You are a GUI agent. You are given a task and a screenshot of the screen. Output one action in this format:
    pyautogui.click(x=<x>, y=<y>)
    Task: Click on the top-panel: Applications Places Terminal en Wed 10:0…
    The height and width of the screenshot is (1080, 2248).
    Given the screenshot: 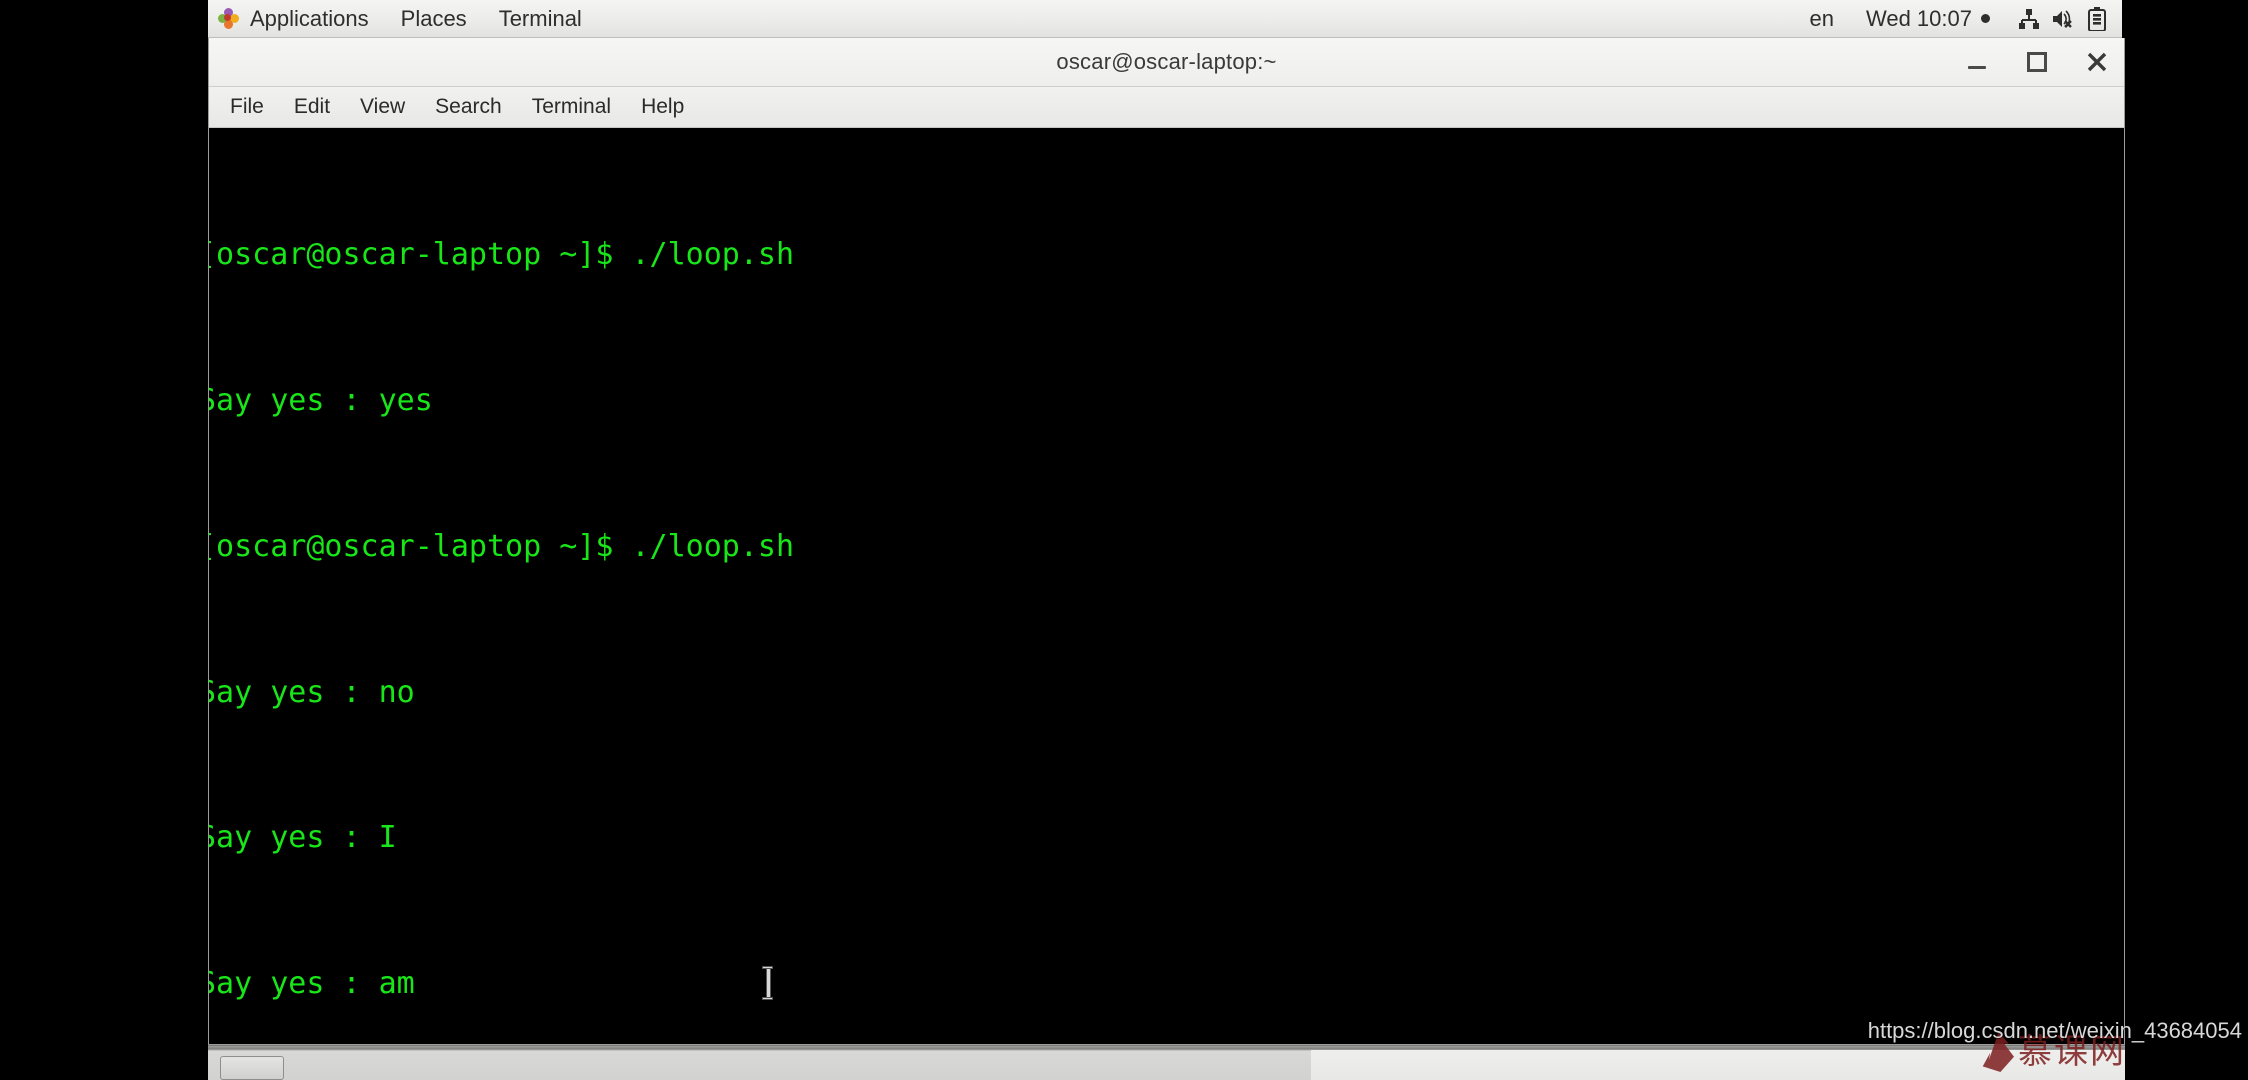 What is the action you would take?
    pyautogui.click(x=1165, y=19)
    